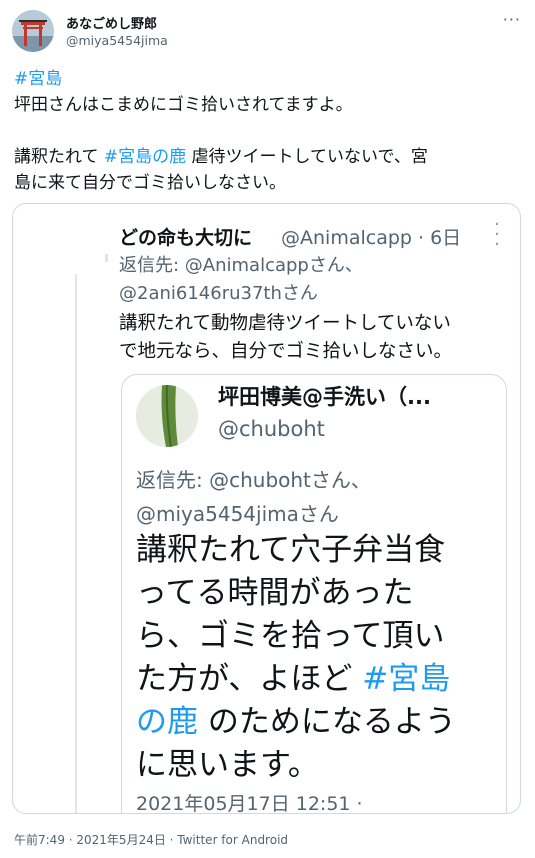 The width and height of the screenshot is (535, 858). What do you see at coordinates (249, 803) in the screenshot?
I see `quoted-date: 2021年05月17日 12:51 ·` at bounding box center [249, 803].